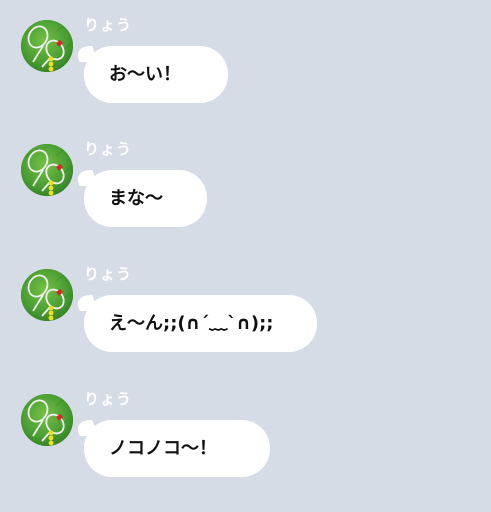 The width and height of the screenshot is (491, 512). Describe the element at coordinates (156, 74) in the screenshot. I see `message-bubble: お～い！` at that location.